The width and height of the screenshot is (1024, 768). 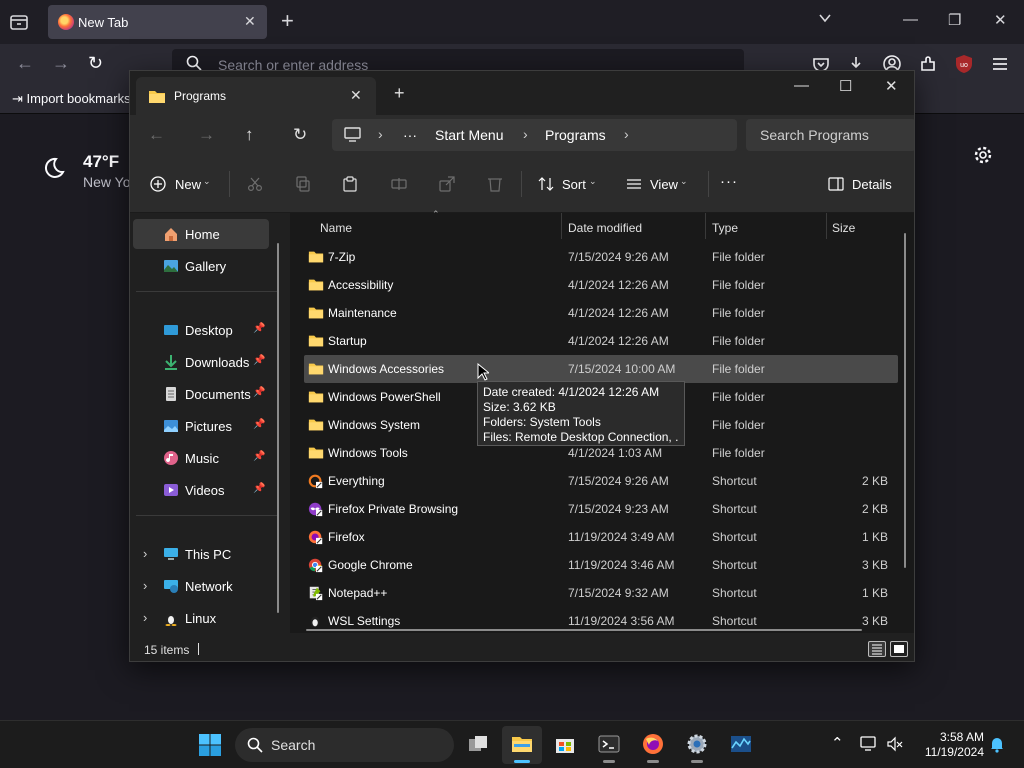 I want to click on browser-tab-new-tab: New Tab ✕, so click(x=157, y=22).